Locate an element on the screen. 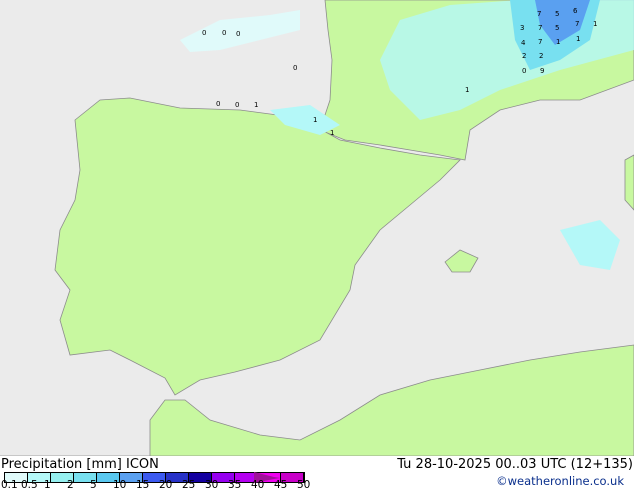  legend-arrow is located at coordinates (267, 477).